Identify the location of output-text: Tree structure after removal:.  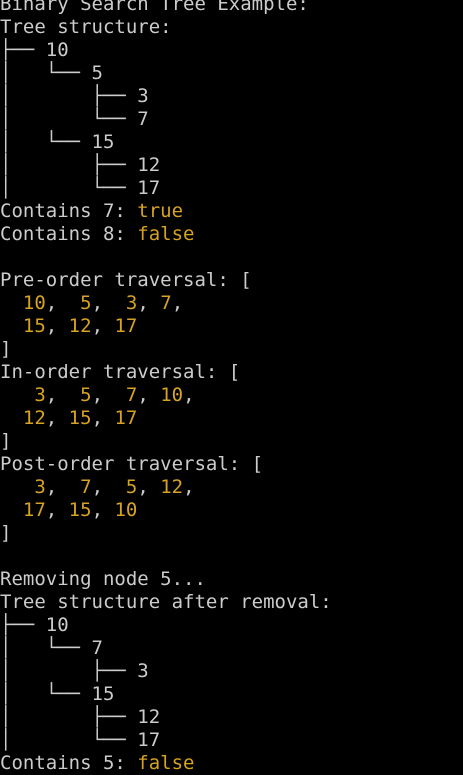
(166, 602).